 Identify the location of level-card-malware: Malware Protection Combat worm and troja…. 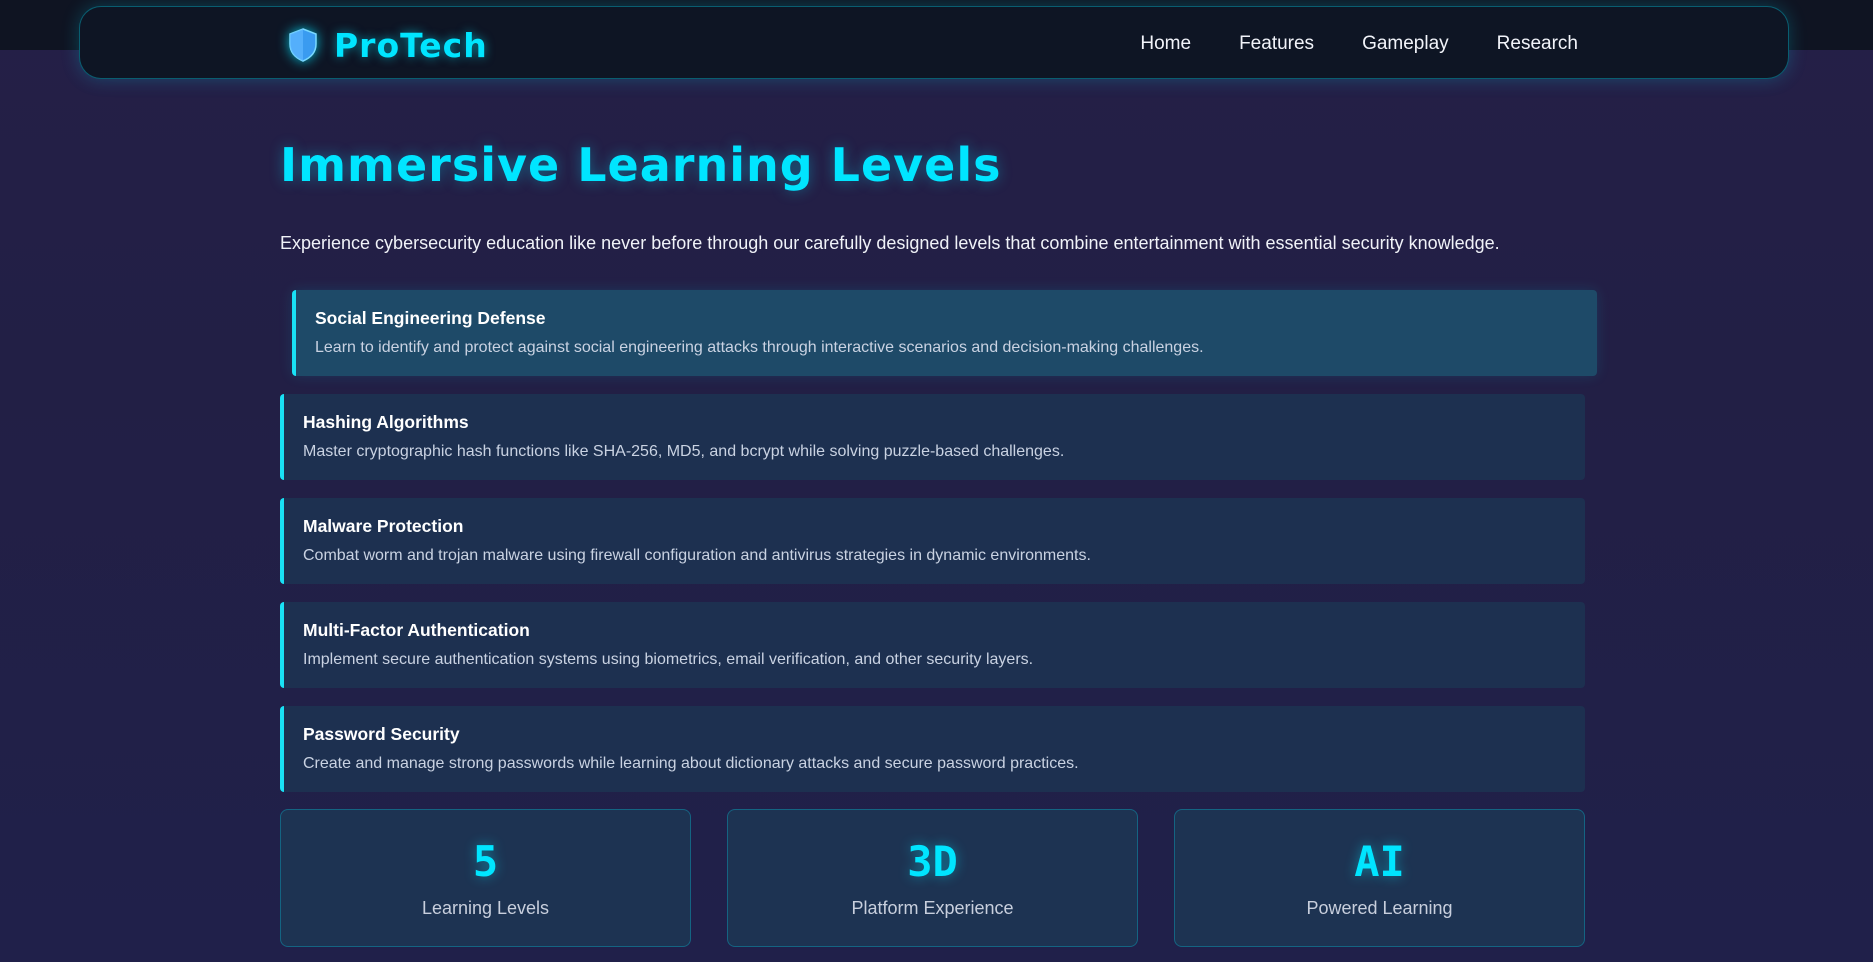
(932, 541).